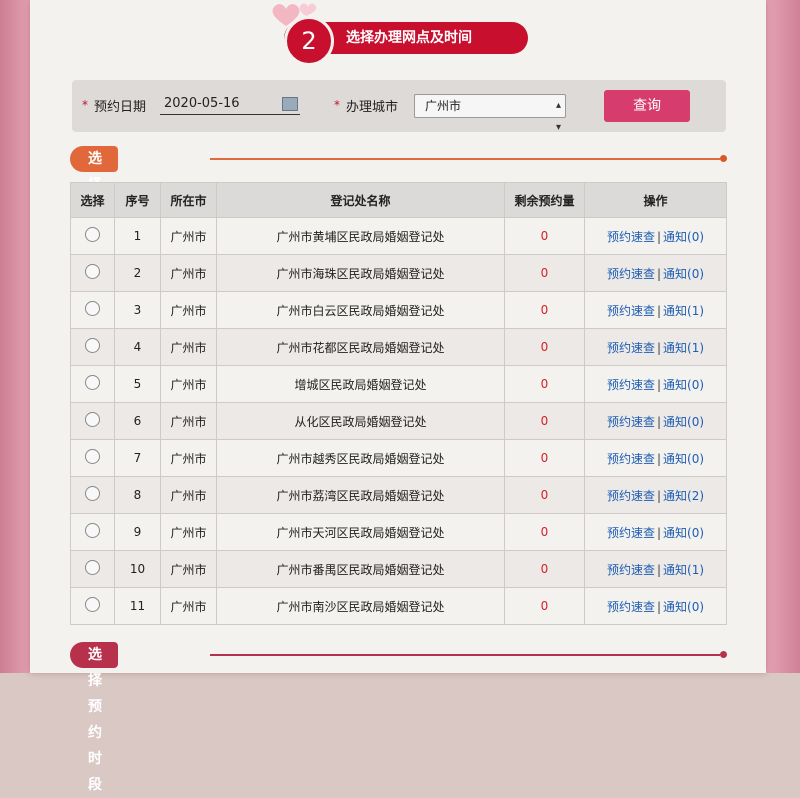  I want to click on table-row: 5 广州市 增城区民政局婚姻登记处 0 预约速查 | 通知(0), so click(398, 384).